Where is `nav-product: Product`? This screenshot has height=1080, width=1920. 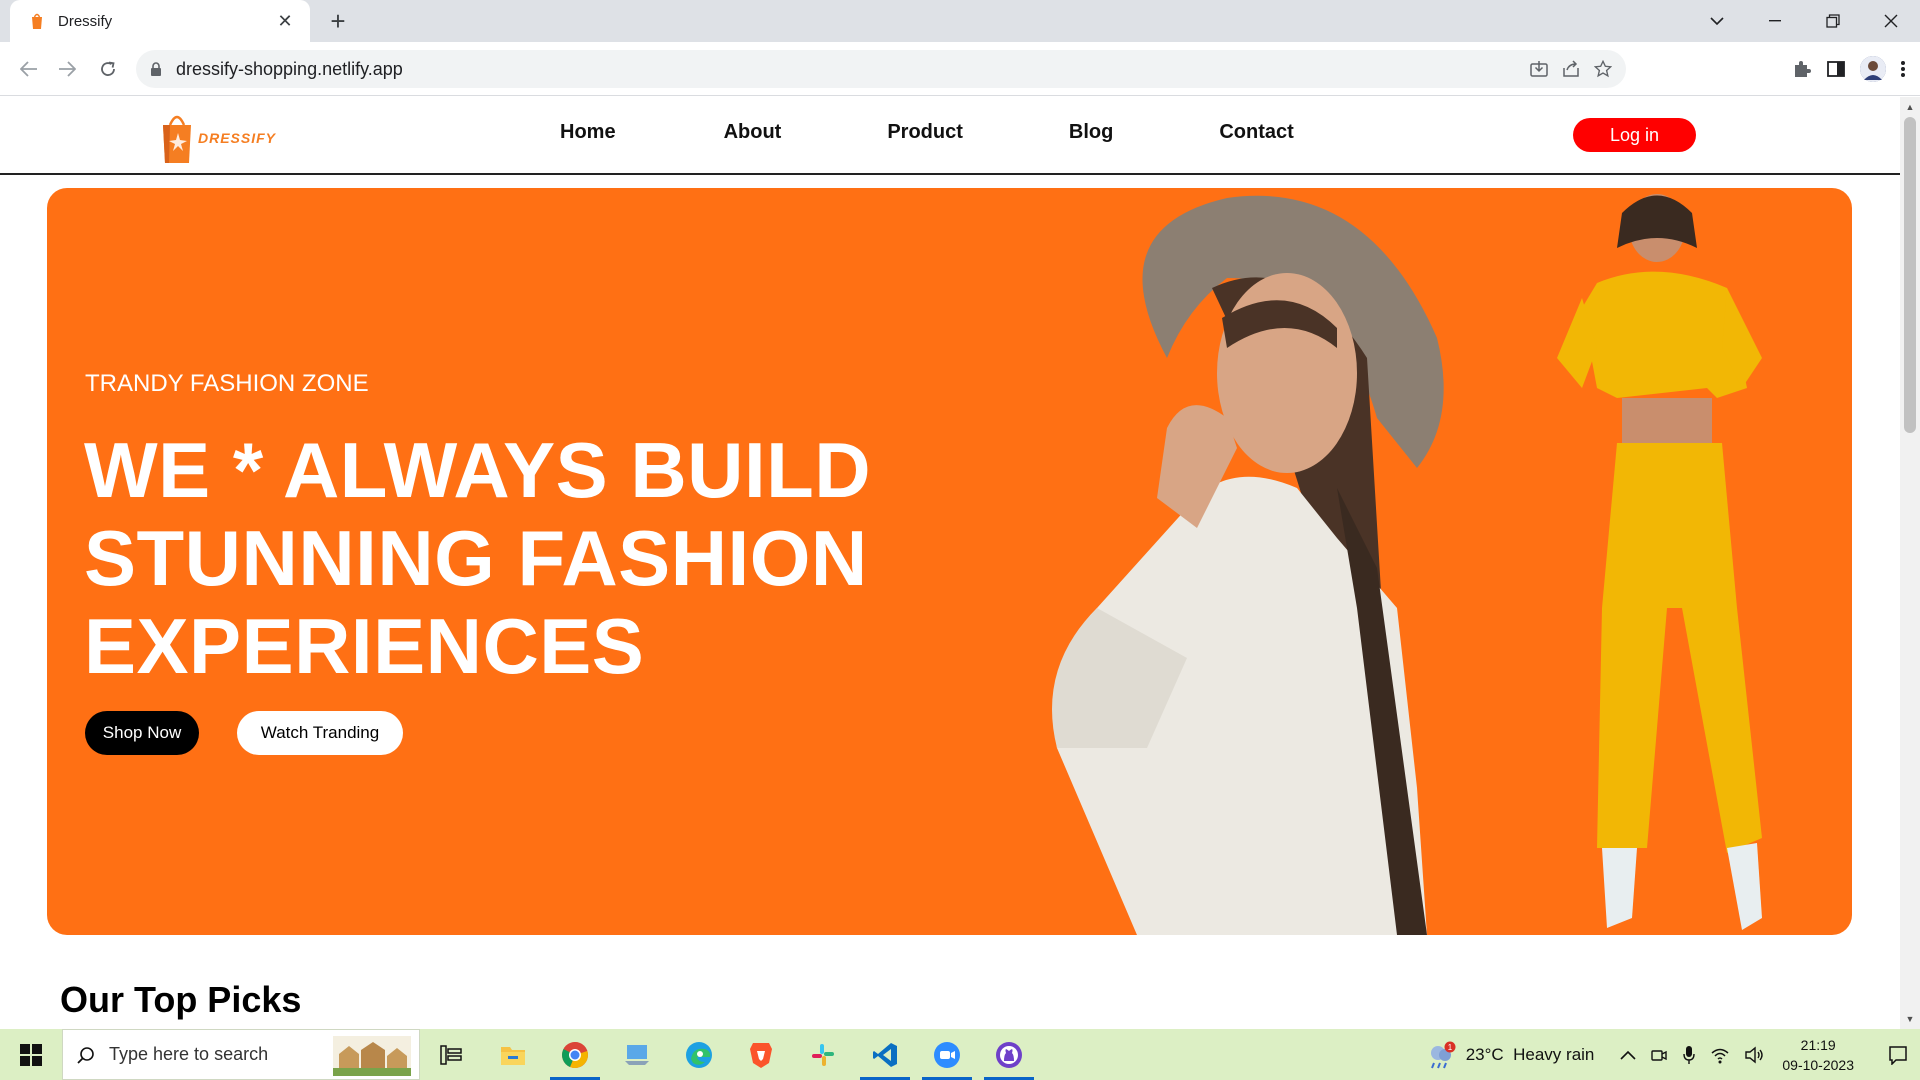
nav-product: Product is located at coordinates (925, 132).